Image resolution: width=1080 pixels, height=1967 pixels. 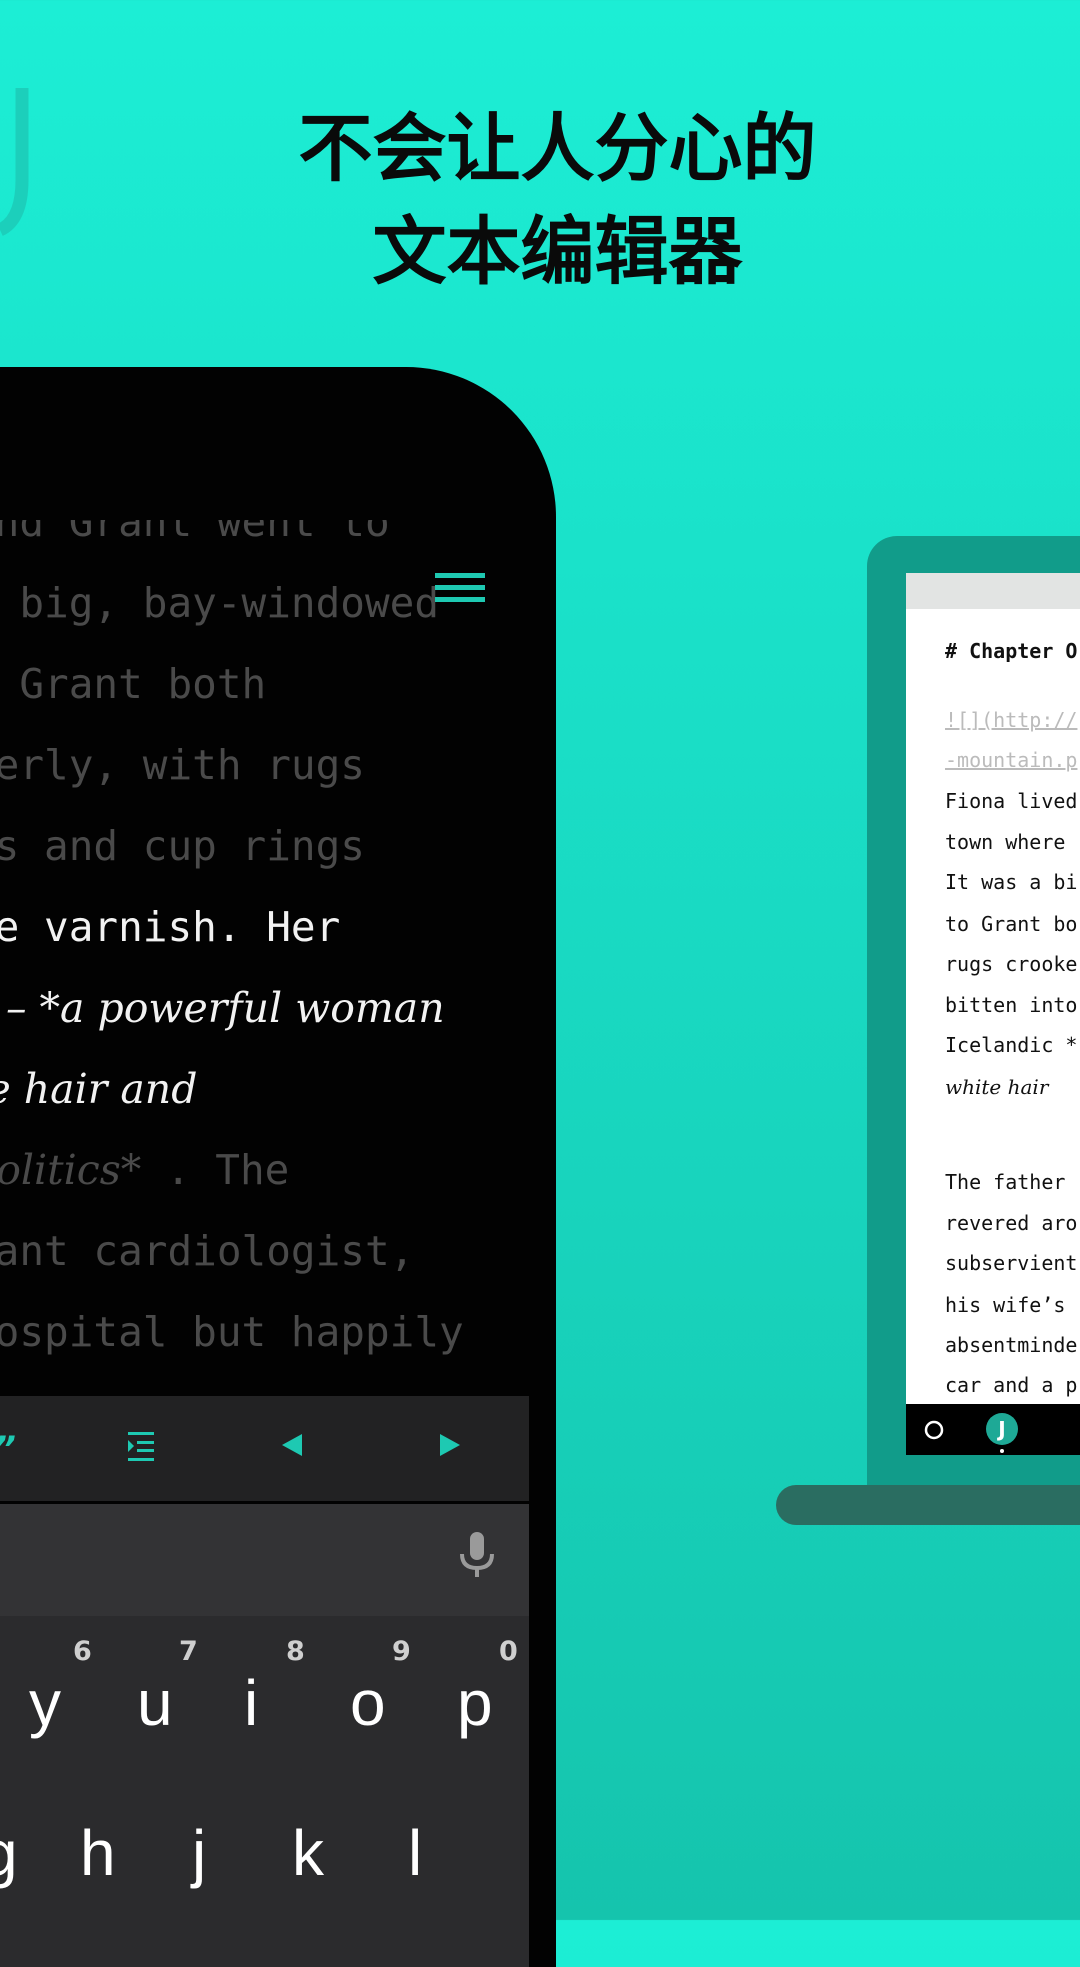 I want to click on key-hint: 7, so click(x=188, y=1651).